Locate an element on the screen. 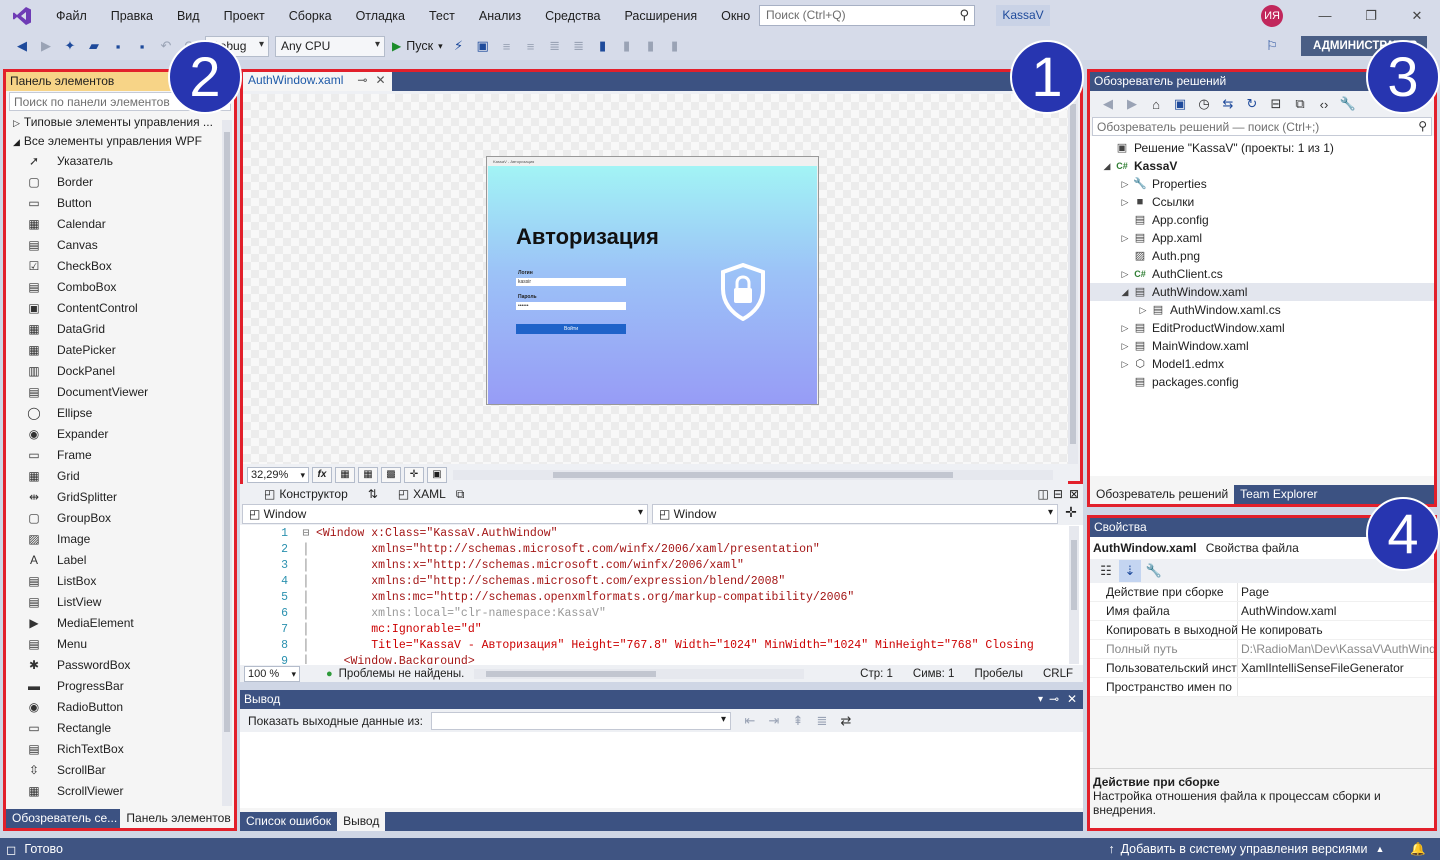  undo-icon: ↶ is located at coordinates (166, 46).